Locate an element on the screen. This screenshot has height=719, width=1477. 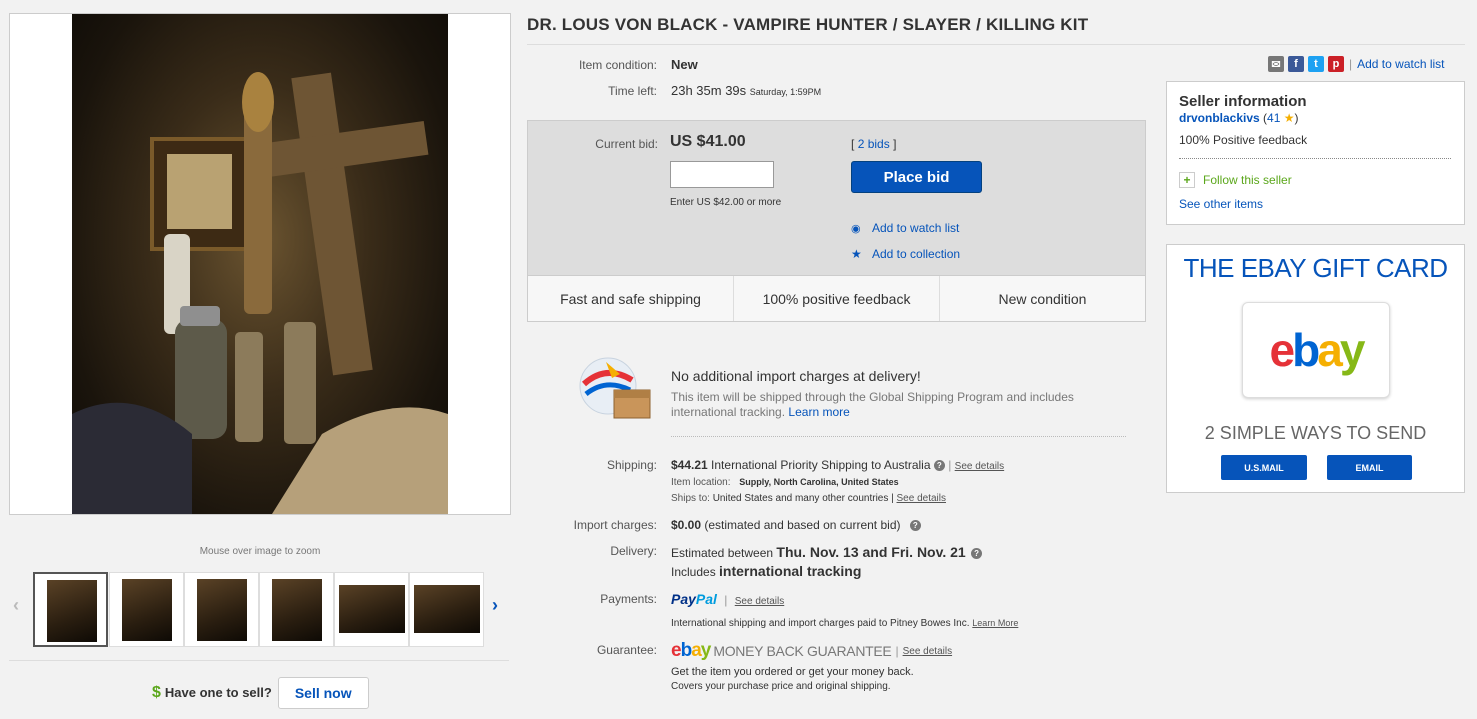
collection-link-label: Add to collection is located at coordinates (916, 254).